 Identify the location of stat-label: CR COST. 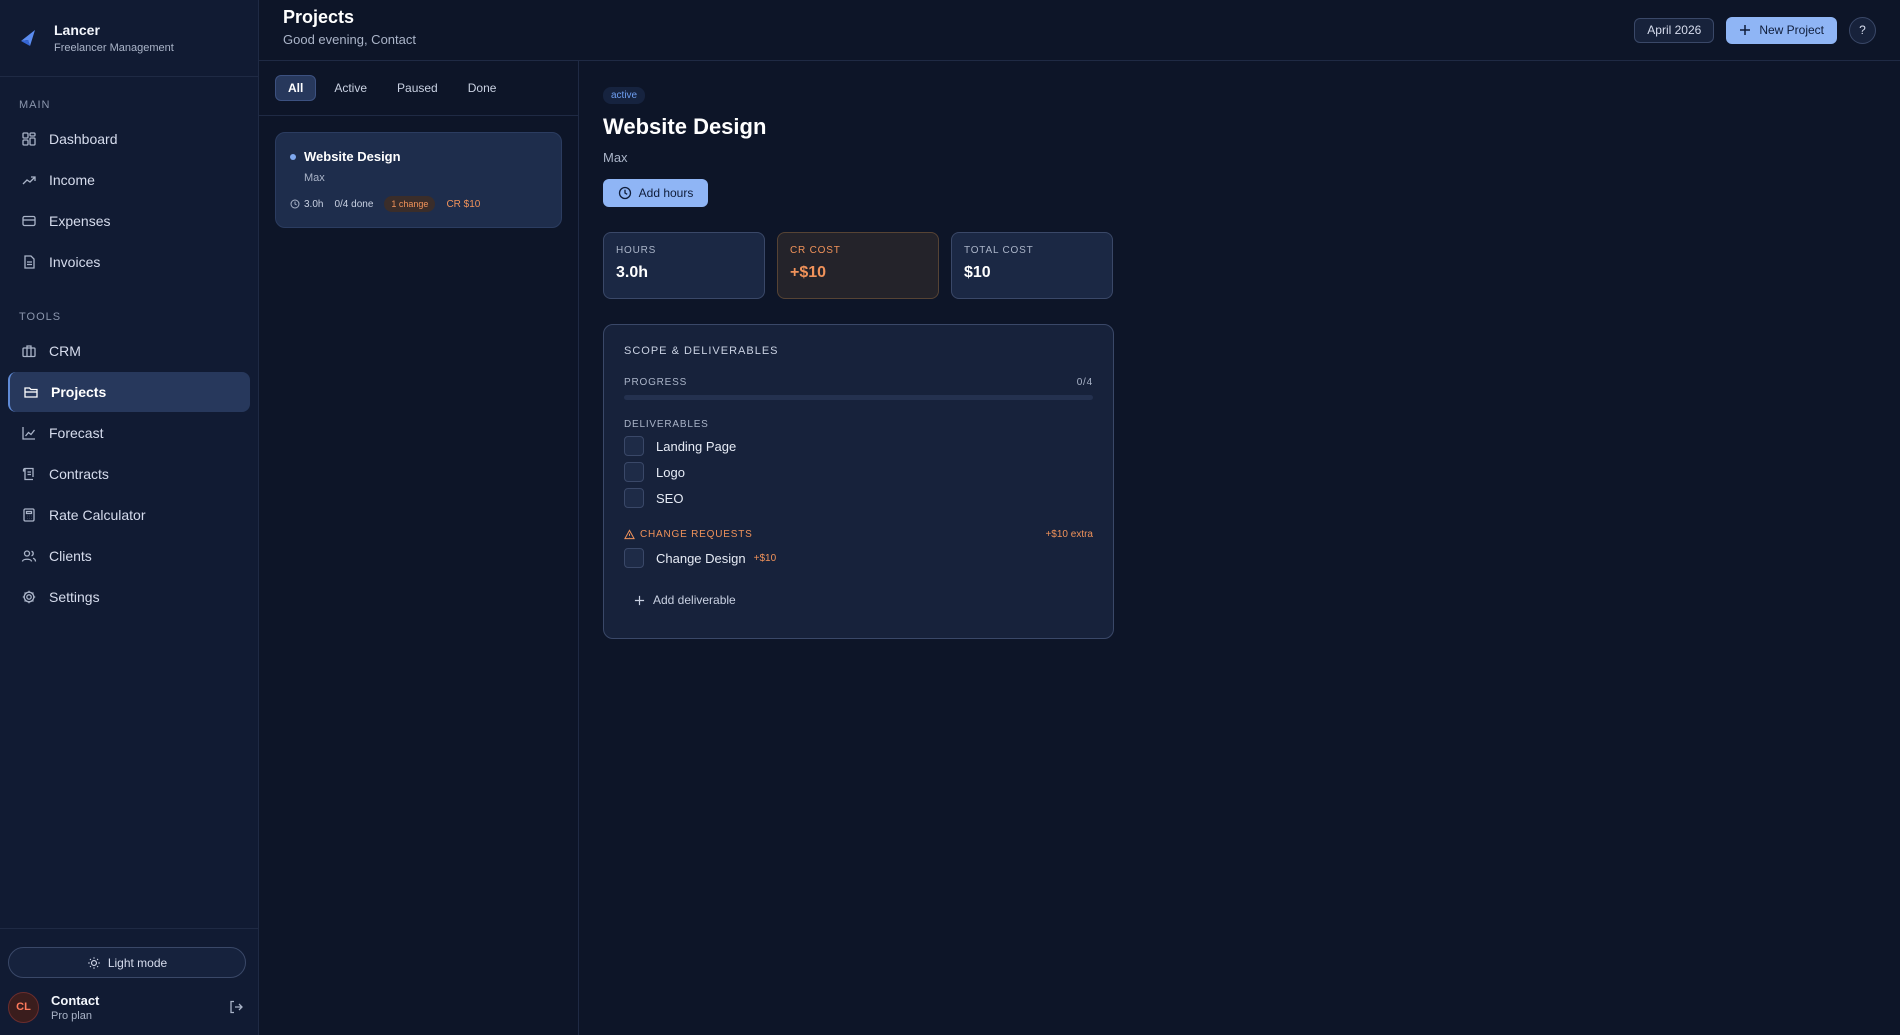
(815, 250).